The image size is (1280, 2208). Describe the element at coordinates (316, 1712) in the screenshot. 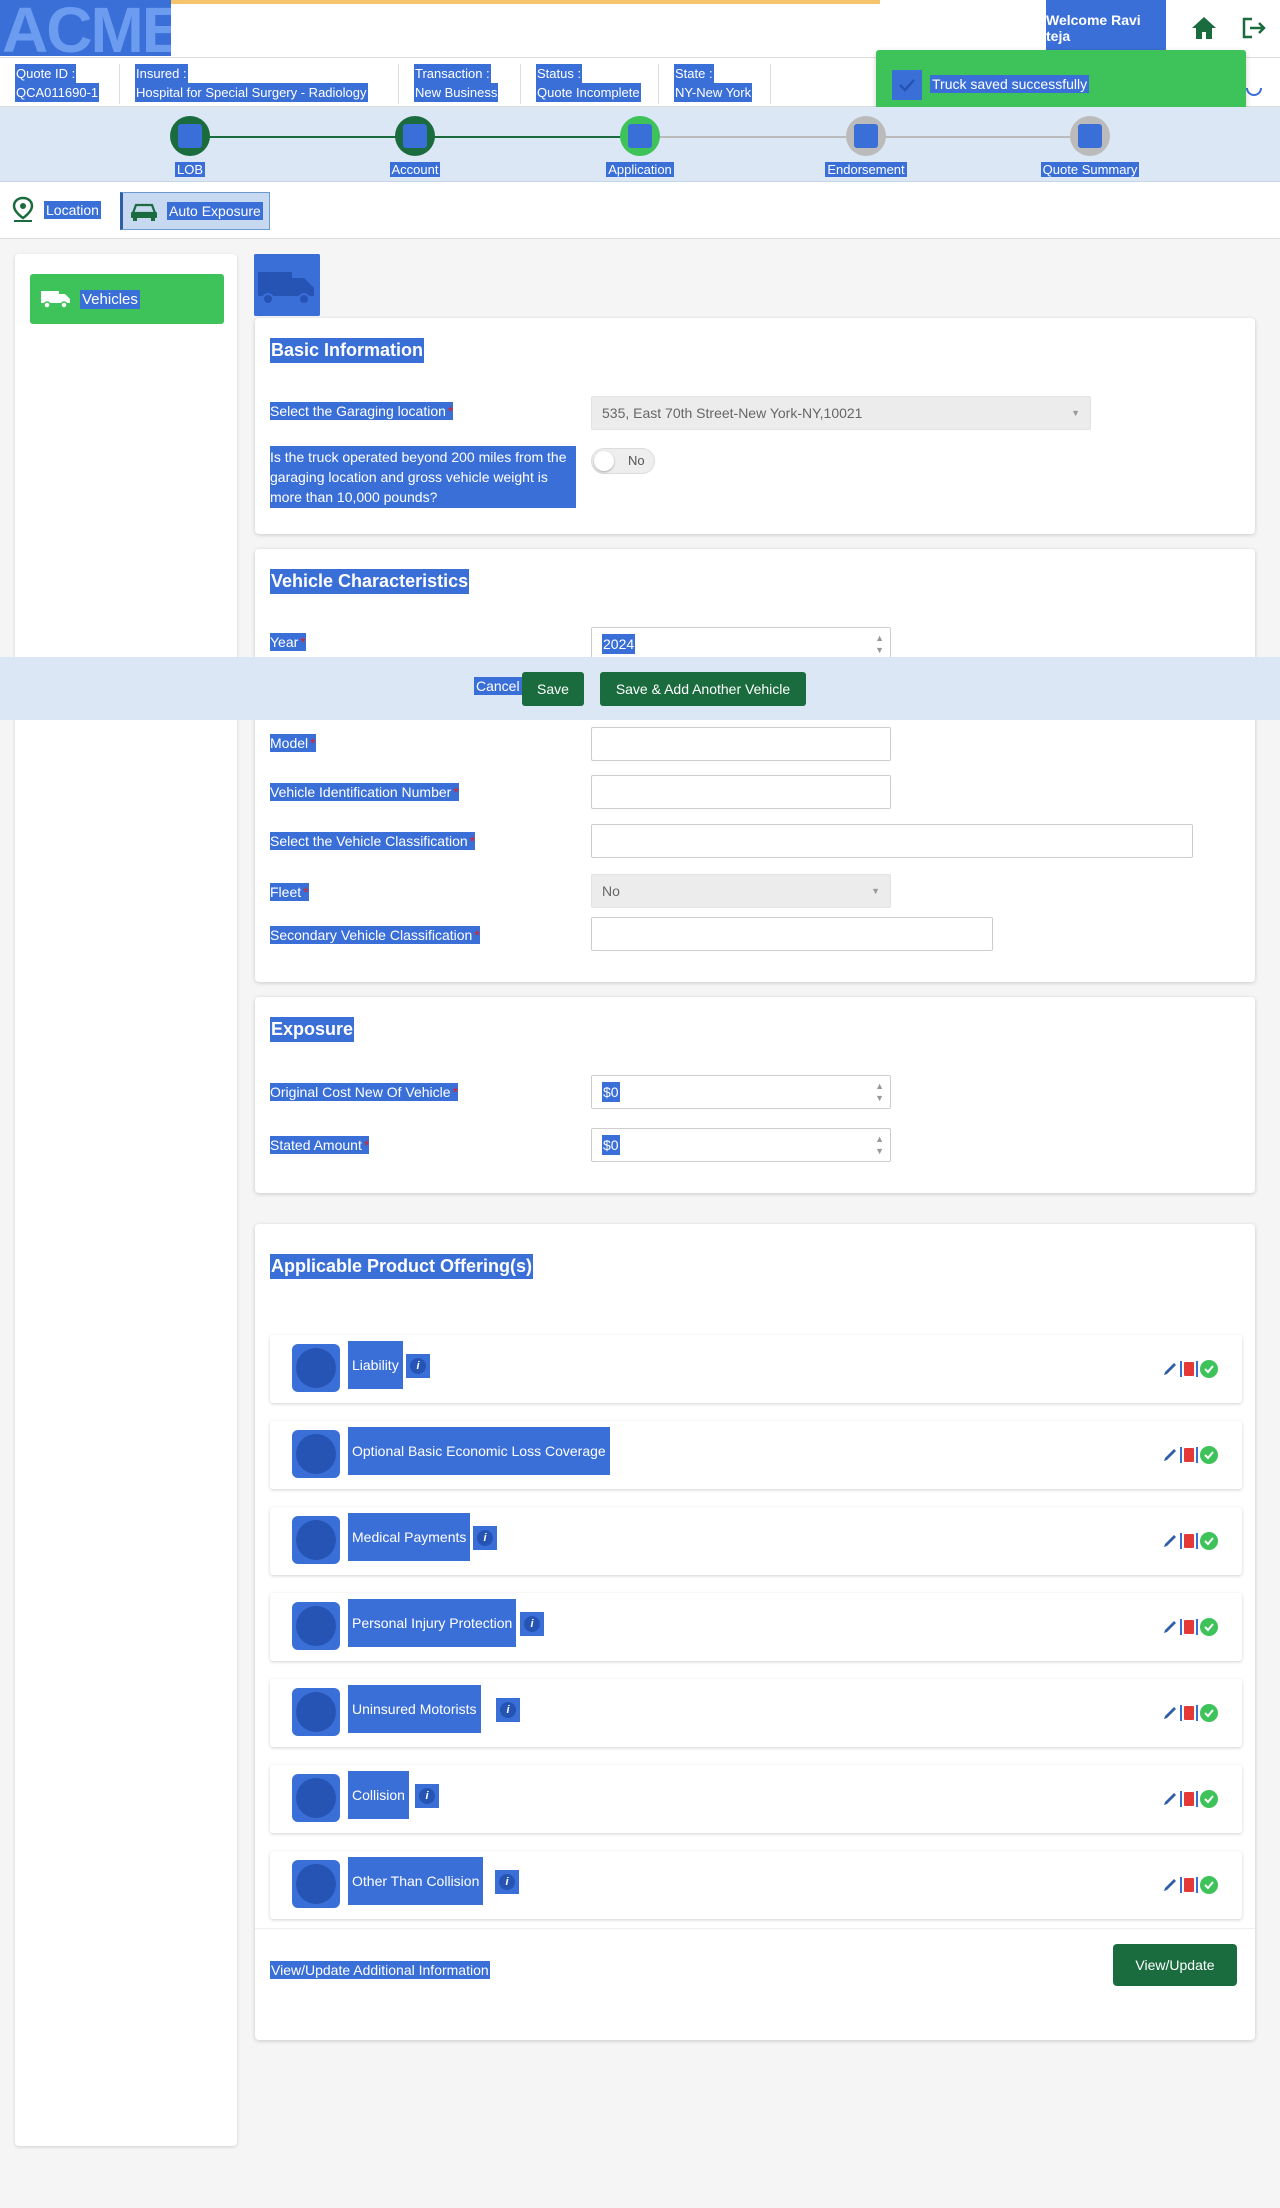

I see `uninsured-motorists-icon` at that location.